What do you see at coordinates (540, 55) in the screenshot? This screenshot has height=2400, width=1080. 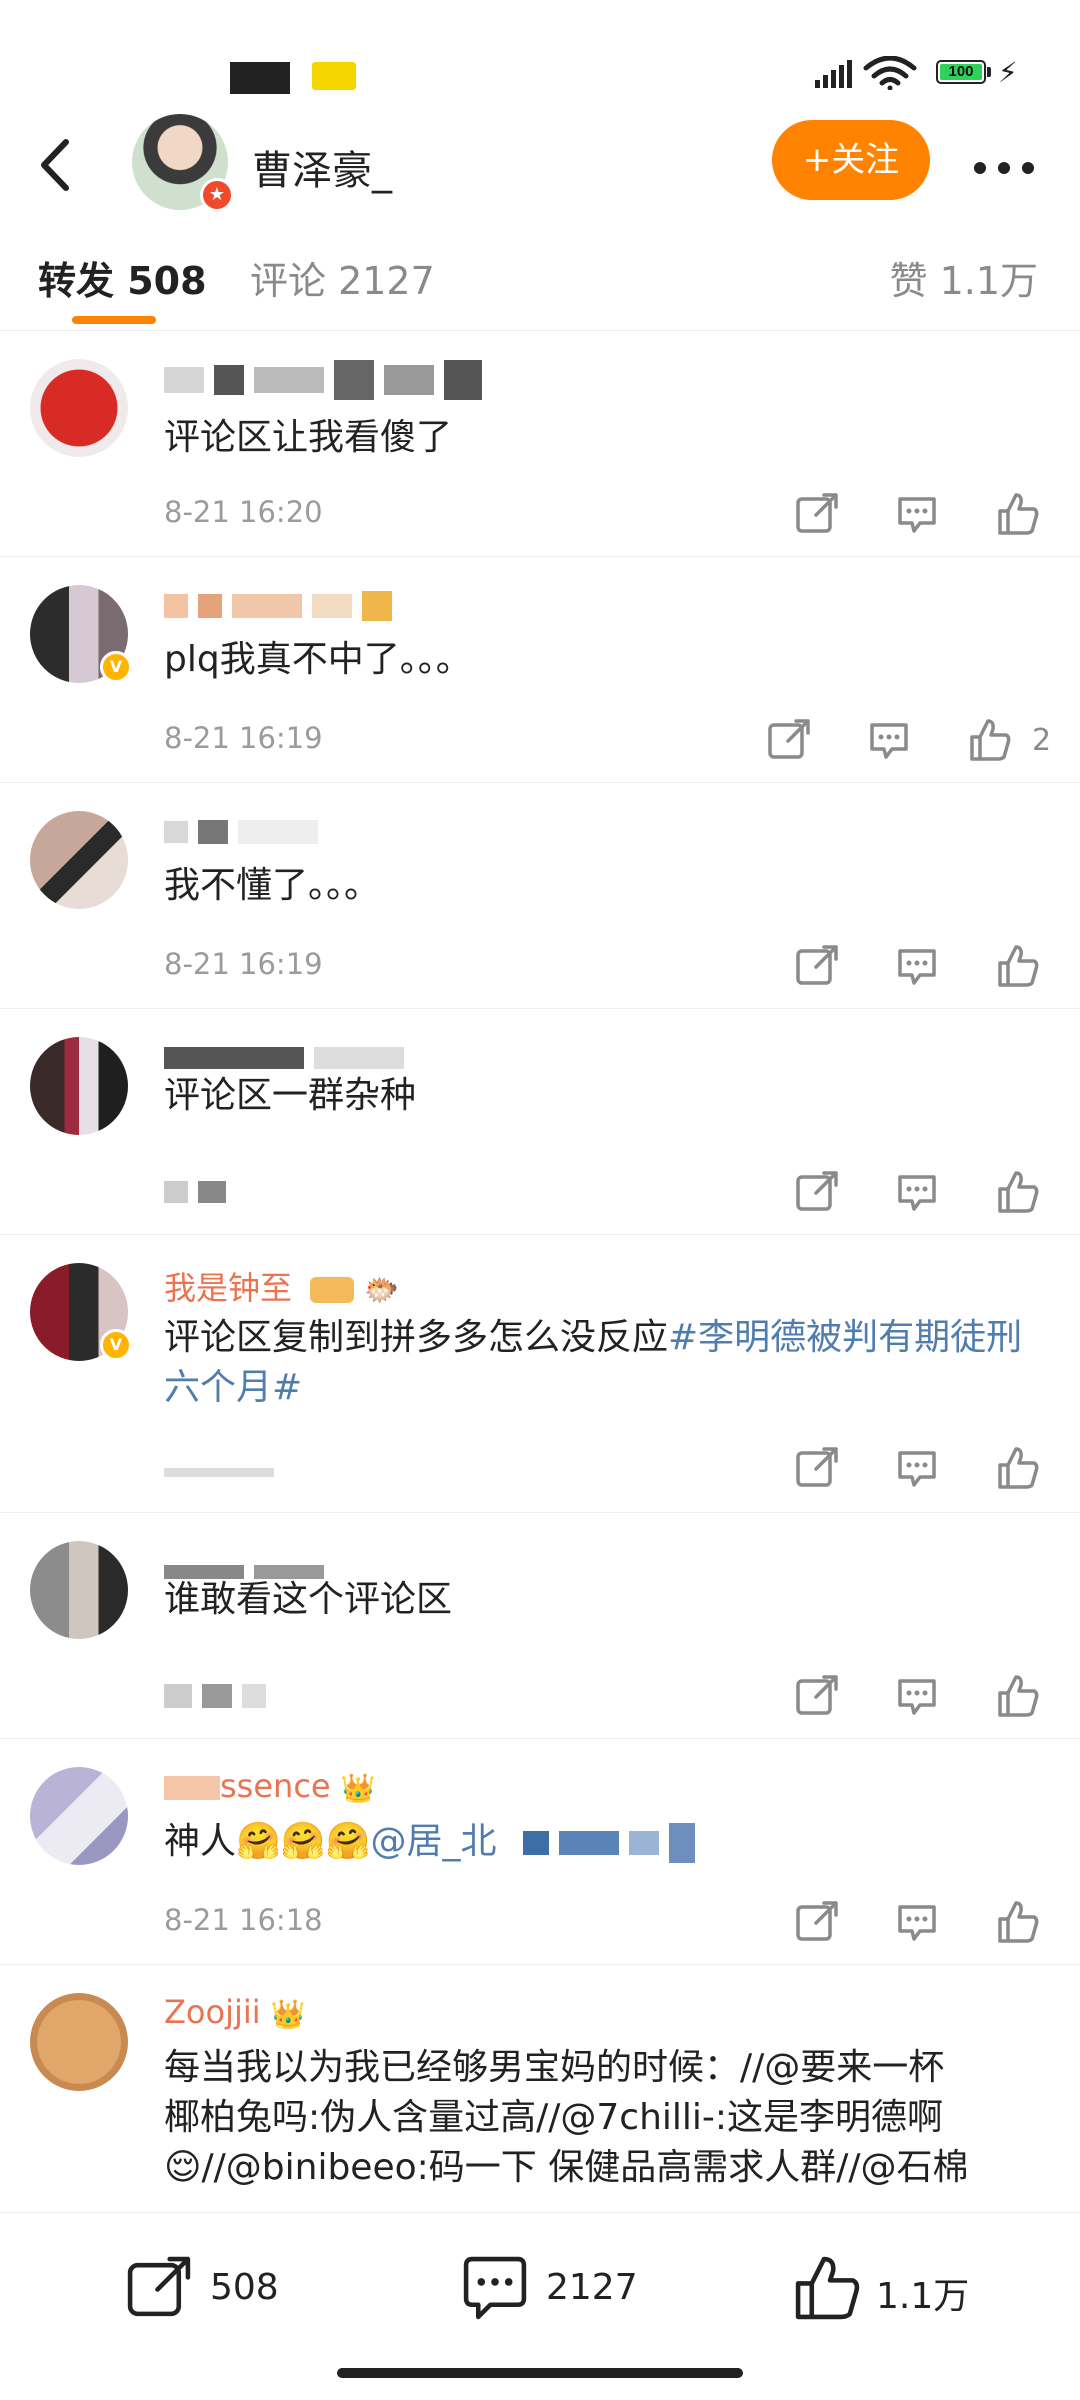 I see `status-bar: 100 ⚡` at bounding box center [540, 55].